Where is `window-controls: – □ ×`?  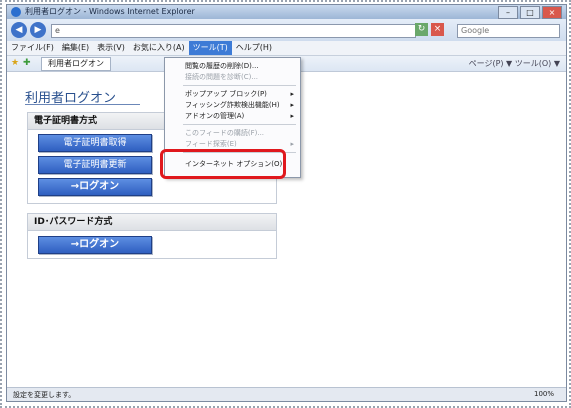
window-controls: – □ × is located at coordinates (530, 12).